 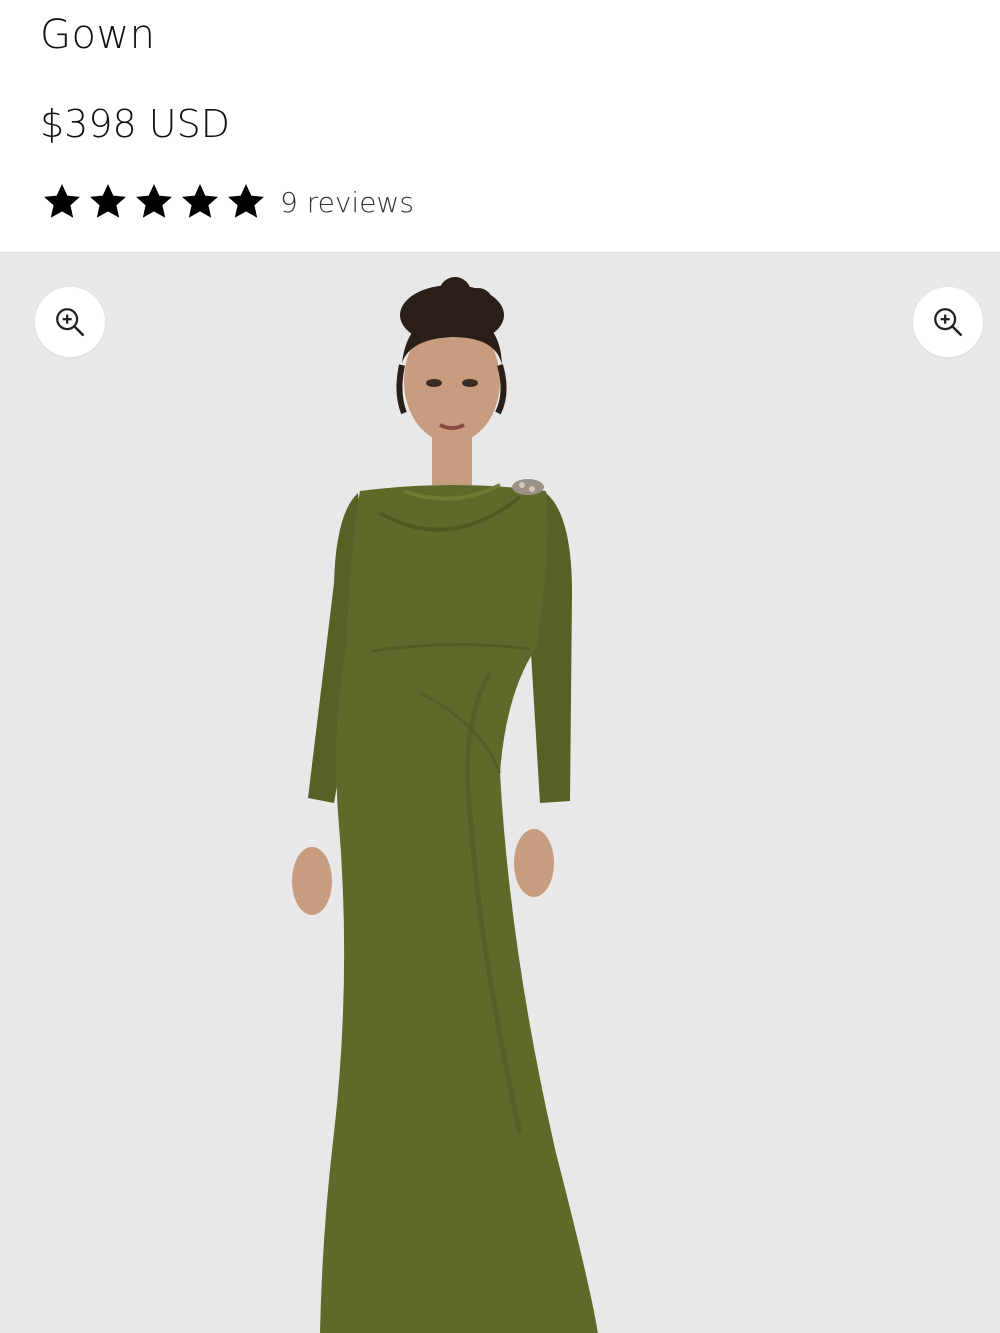 I want to click on reviews-link: 9 reviews, so click(x=347, y=202).